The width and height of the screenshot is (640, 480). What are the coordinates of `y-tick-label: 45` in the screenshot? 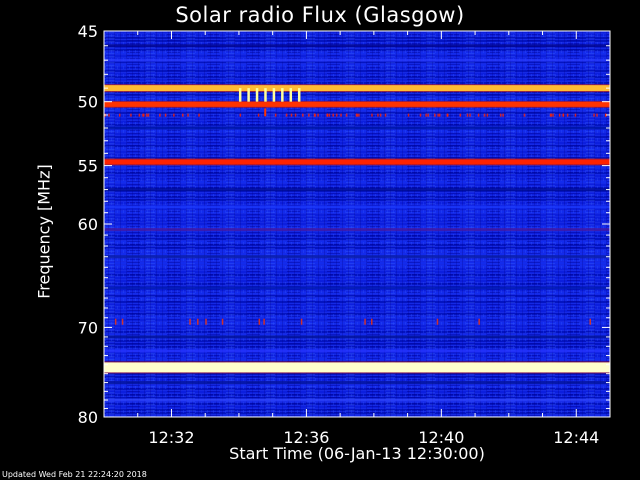 It's located at (88, 31).